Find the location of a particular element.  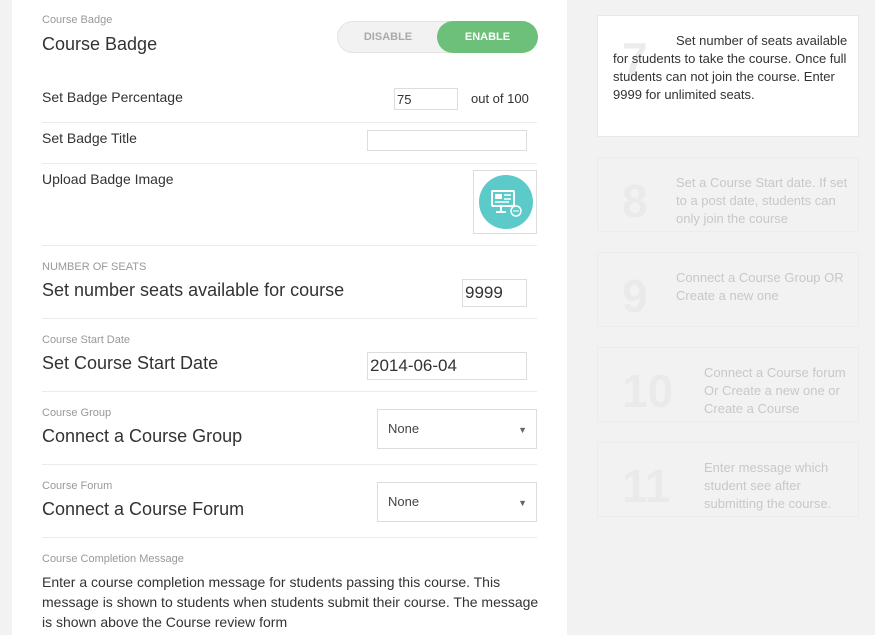

step-number: 9 is located at coordinates (635, 296).